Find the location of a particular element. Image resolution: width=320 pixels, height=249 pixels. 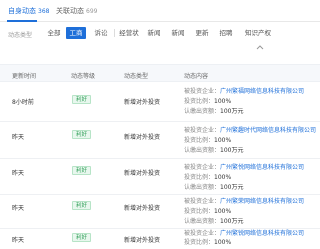

tab-related-dynamics: 关联动态 699 is located at coordinates (76, 11).